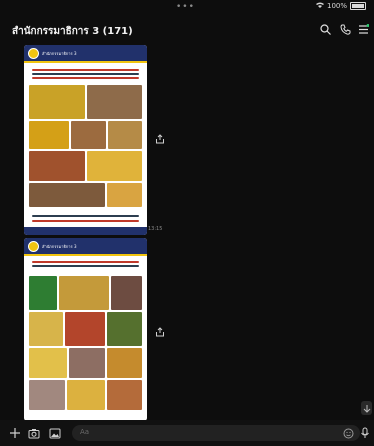 This screenshot has width=374, height=446. I want to click on chat-title: สำนักกรรมาธิการ 3 (171), so click(72, 31).